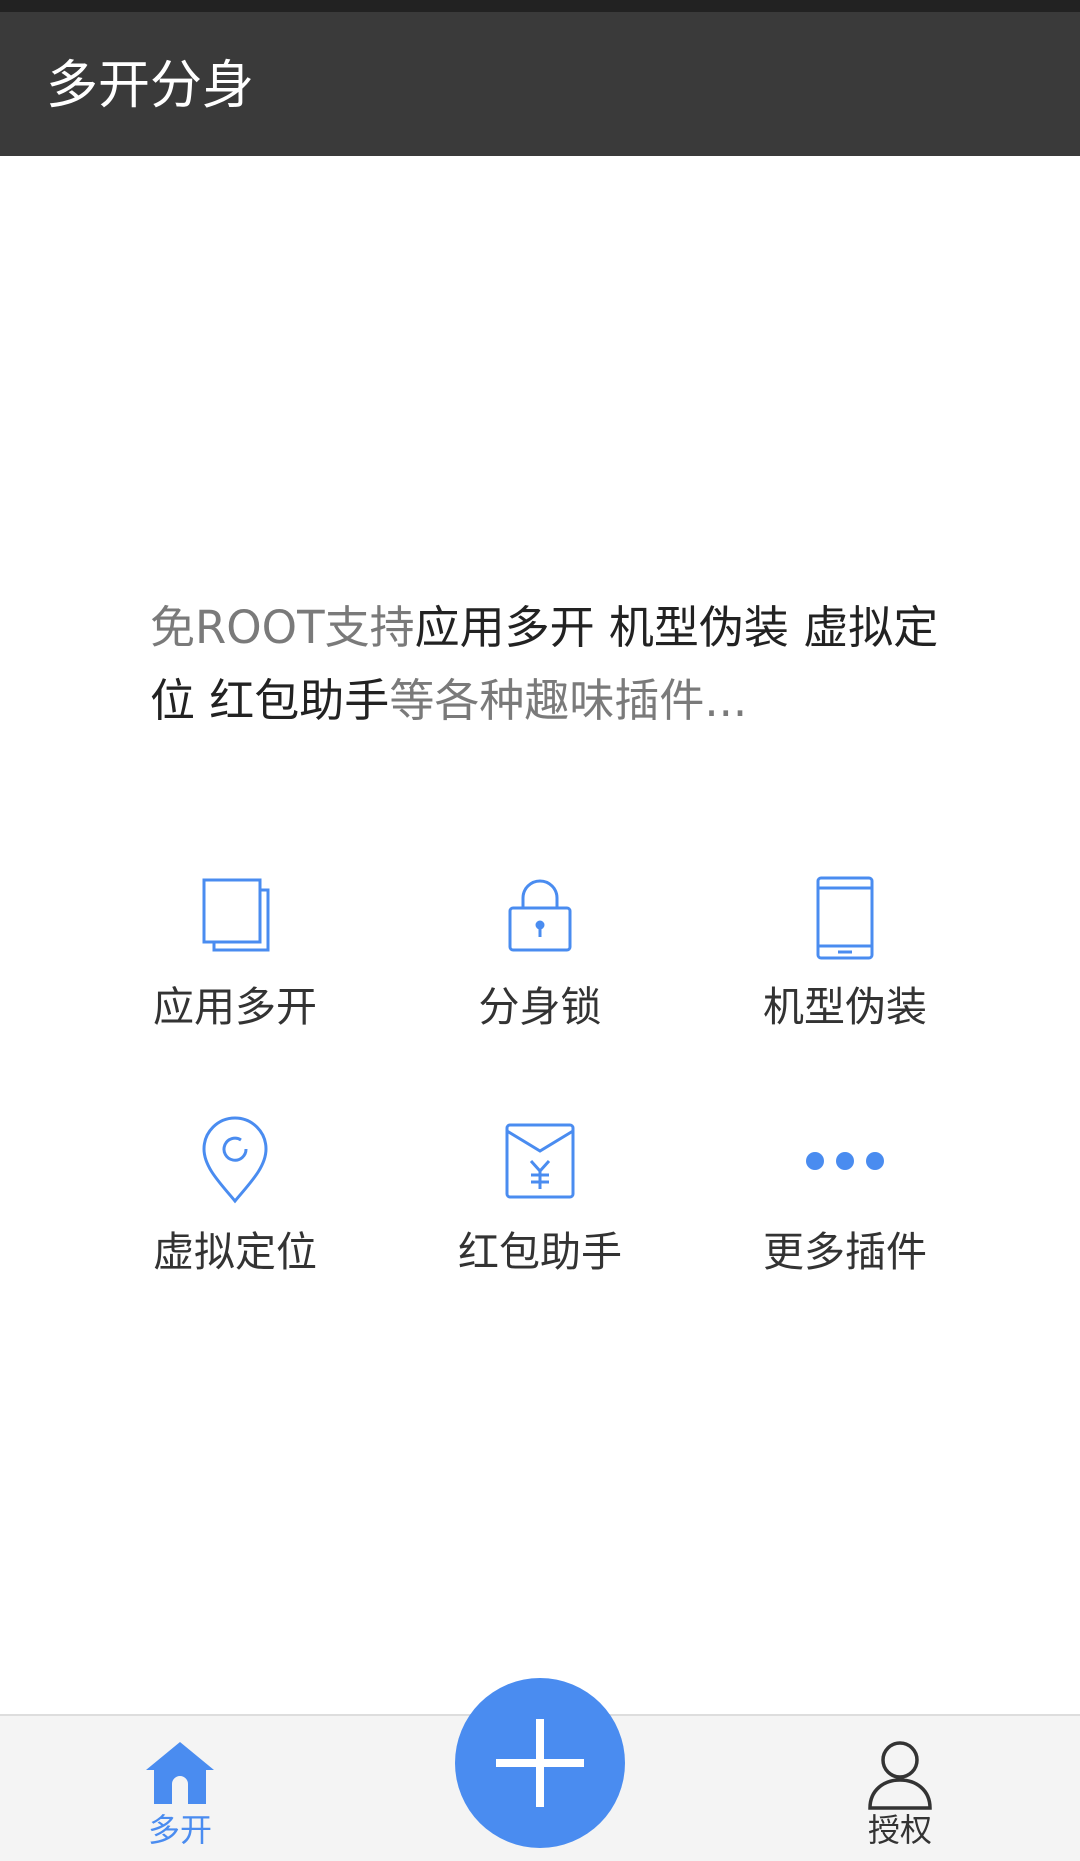  What do you see at coordinates (899, 1830) in the screenshot?
I see `nav-auth-label: 授权` at bounding box center [899, 1830].